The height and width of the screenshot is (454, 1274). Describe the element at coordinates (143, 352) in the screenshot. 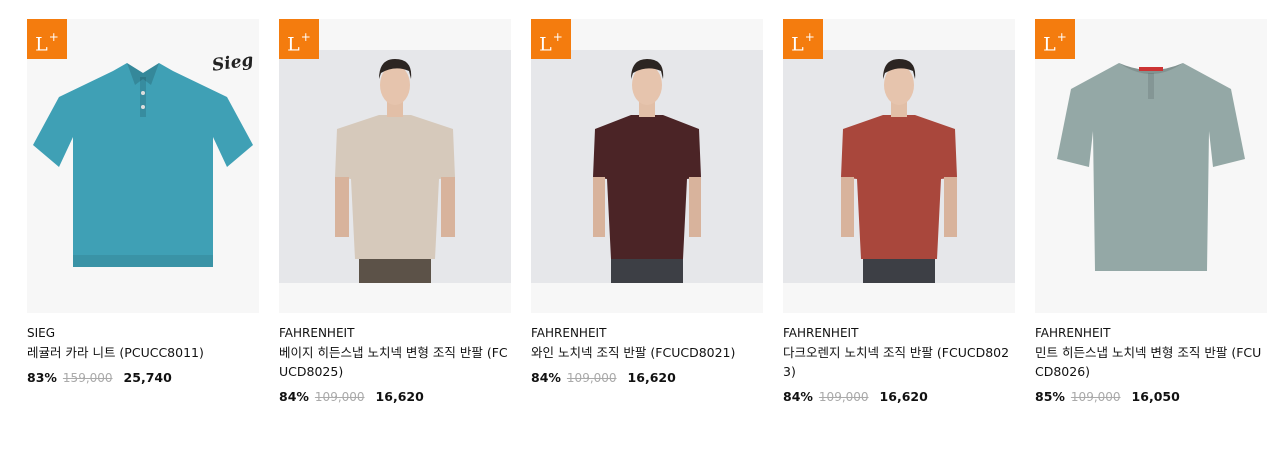

I see `product-name: 레귤러 카라 니트 (PCUCC8011)` at that location.